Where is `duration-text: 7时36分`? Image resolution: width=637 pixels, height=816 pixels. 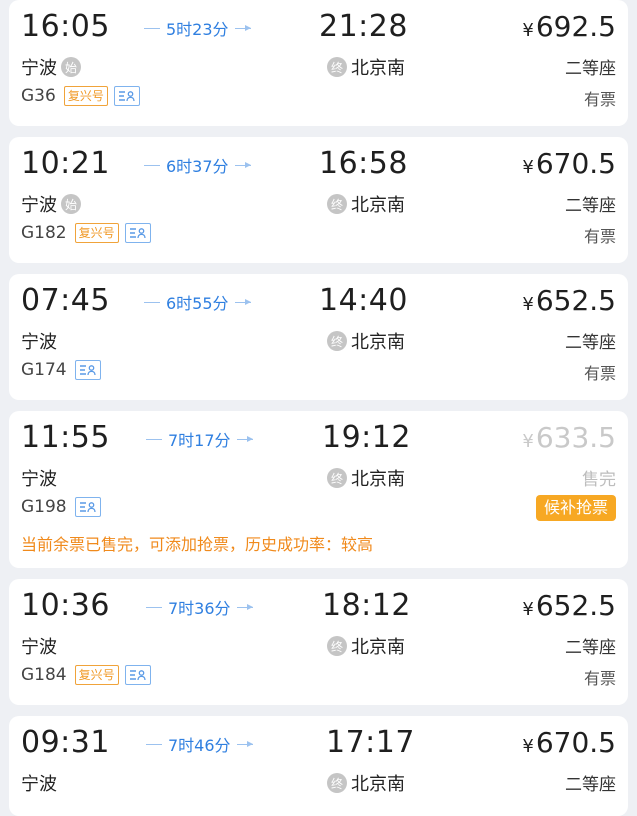 duration-text: 7时36分 is located at coordinates (199, 608).